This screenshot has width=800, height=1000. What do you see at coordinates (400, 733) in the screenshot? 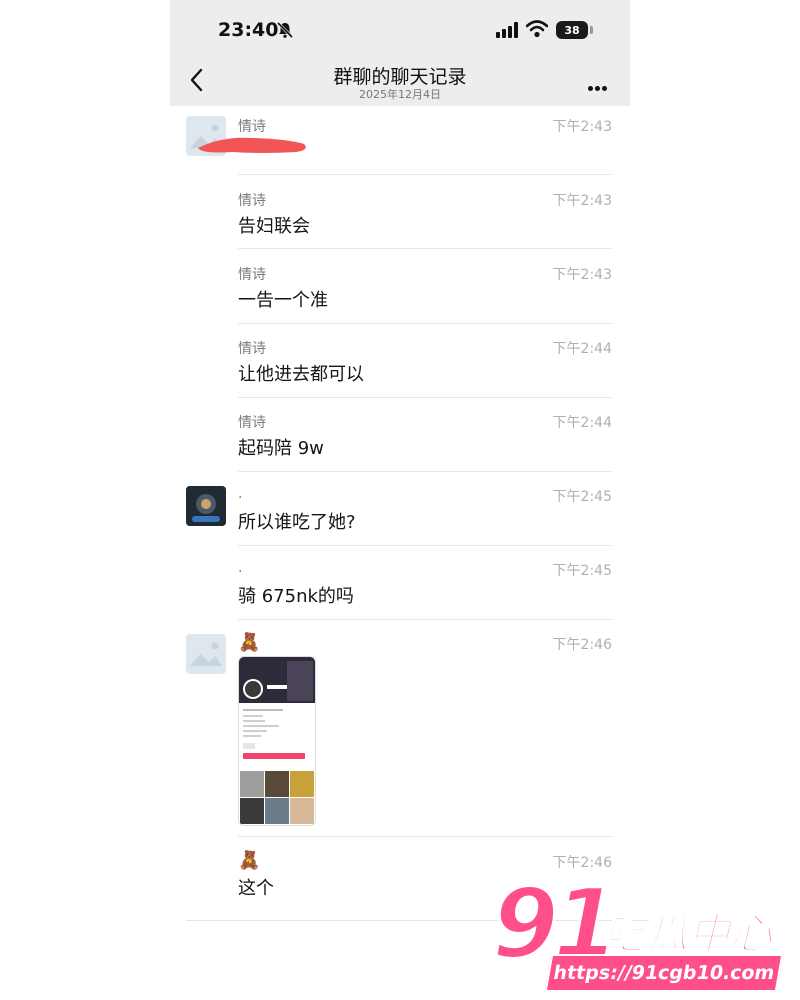
I see `chat-message: 🧸 下午2:46` at bounding box center [400, 733].